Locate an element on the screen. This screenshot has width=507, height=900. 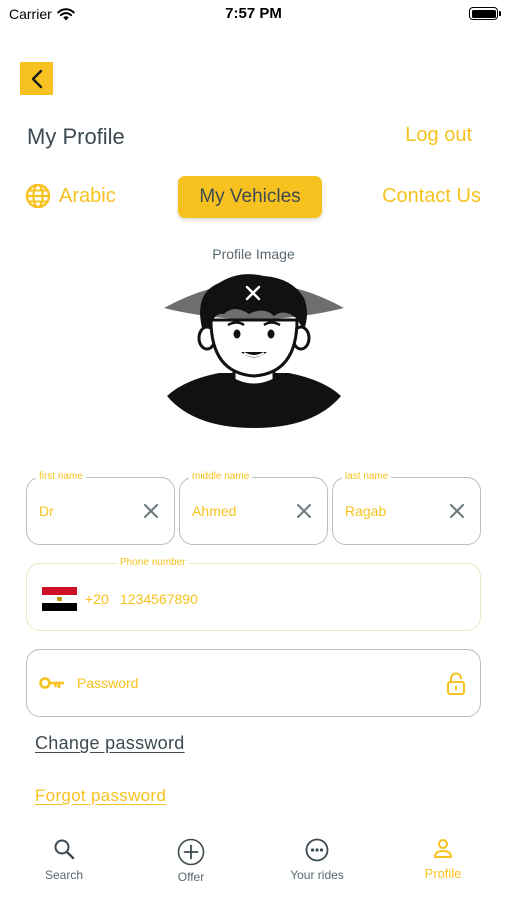
globe-icon is located at coordinates (38, 196).